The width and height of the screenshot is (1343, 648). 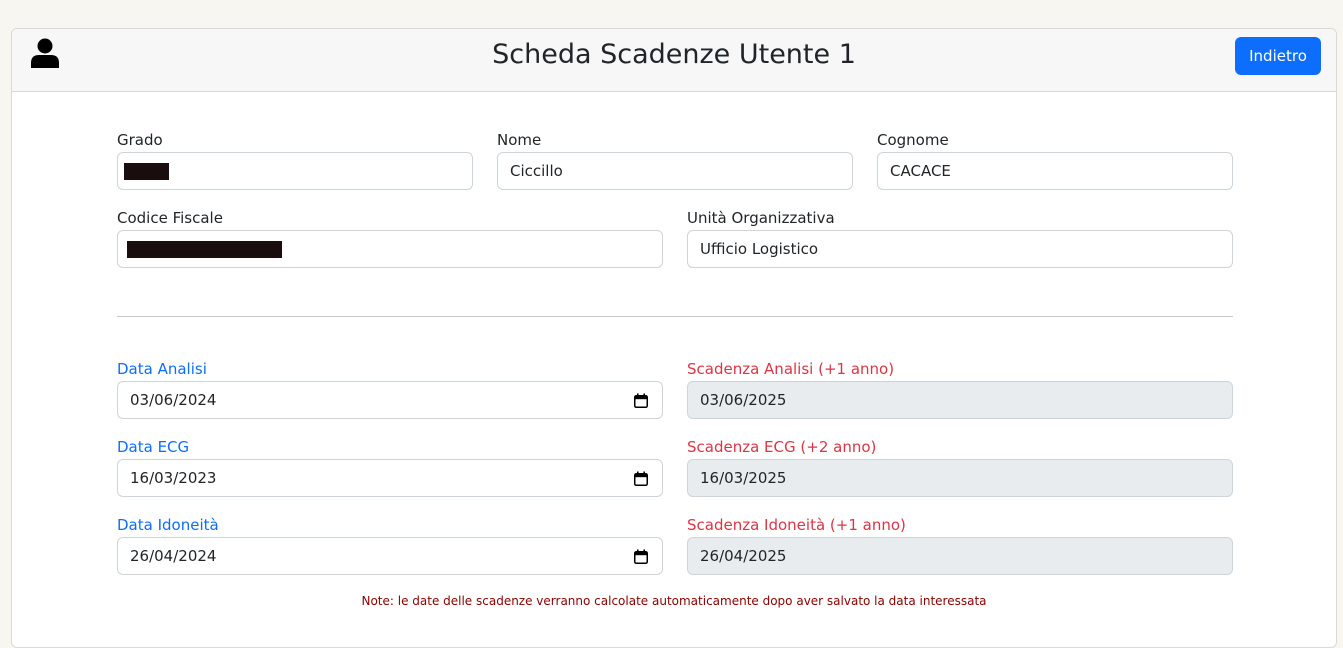 What do you see at coordinates (960, 478) in the screenshot?
I see `scadenza-ecg-field: 16/03/2025` at bounding box center [960, 478].